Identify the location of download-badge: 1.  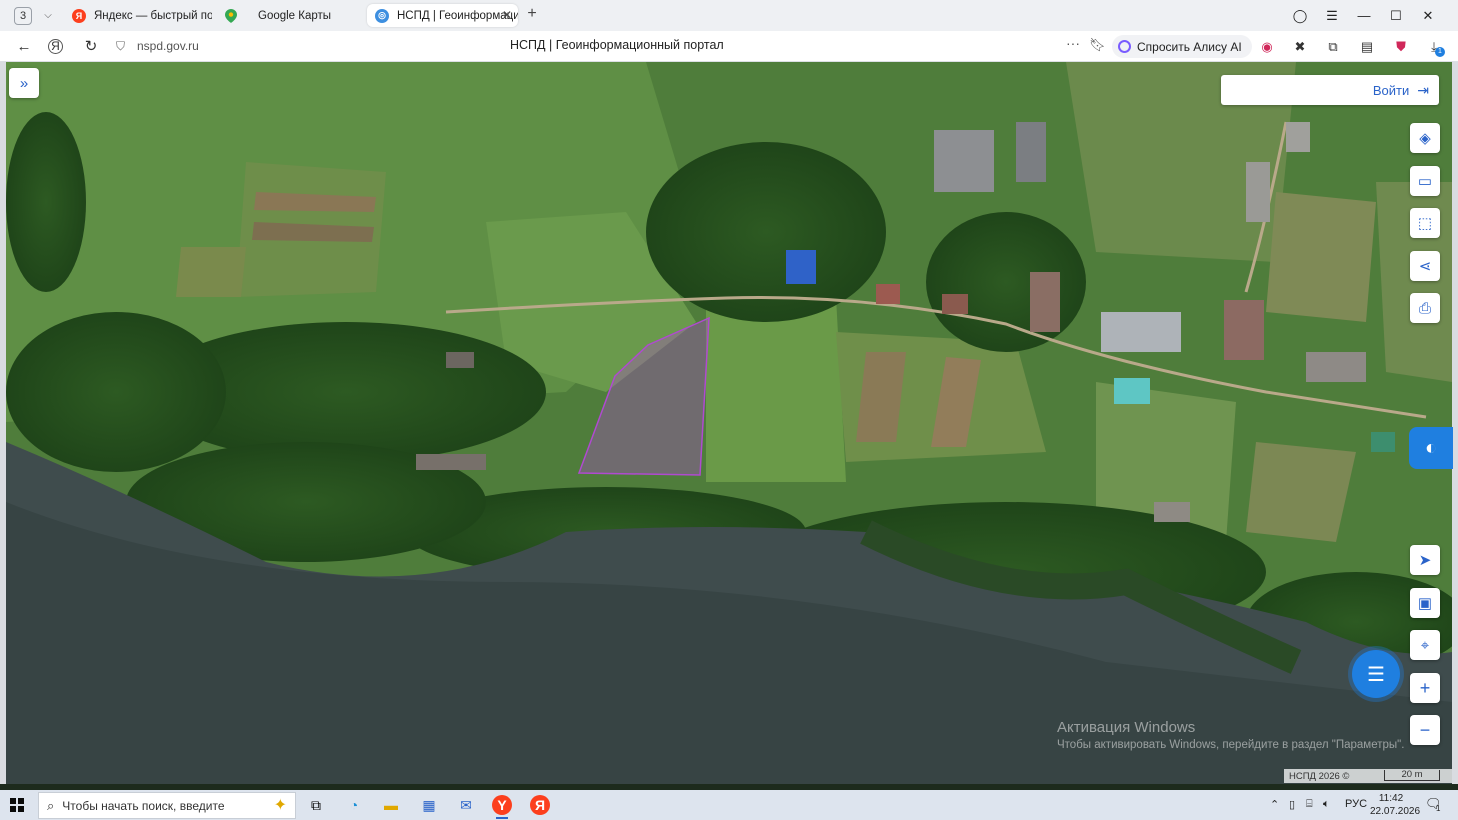
(1440, 52).